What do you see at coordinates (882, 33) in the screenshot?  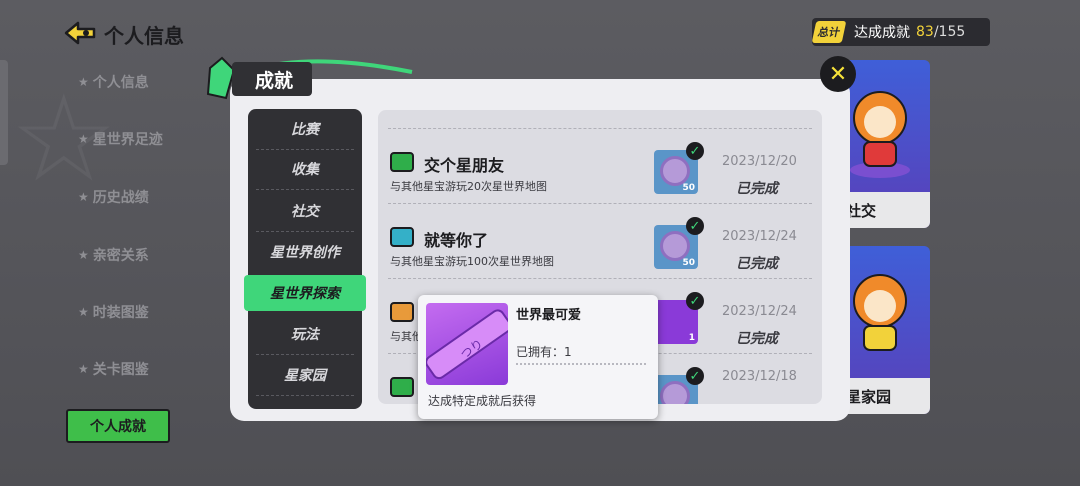 I see `total-label: 达成成就` at bounding box center [882, 33].